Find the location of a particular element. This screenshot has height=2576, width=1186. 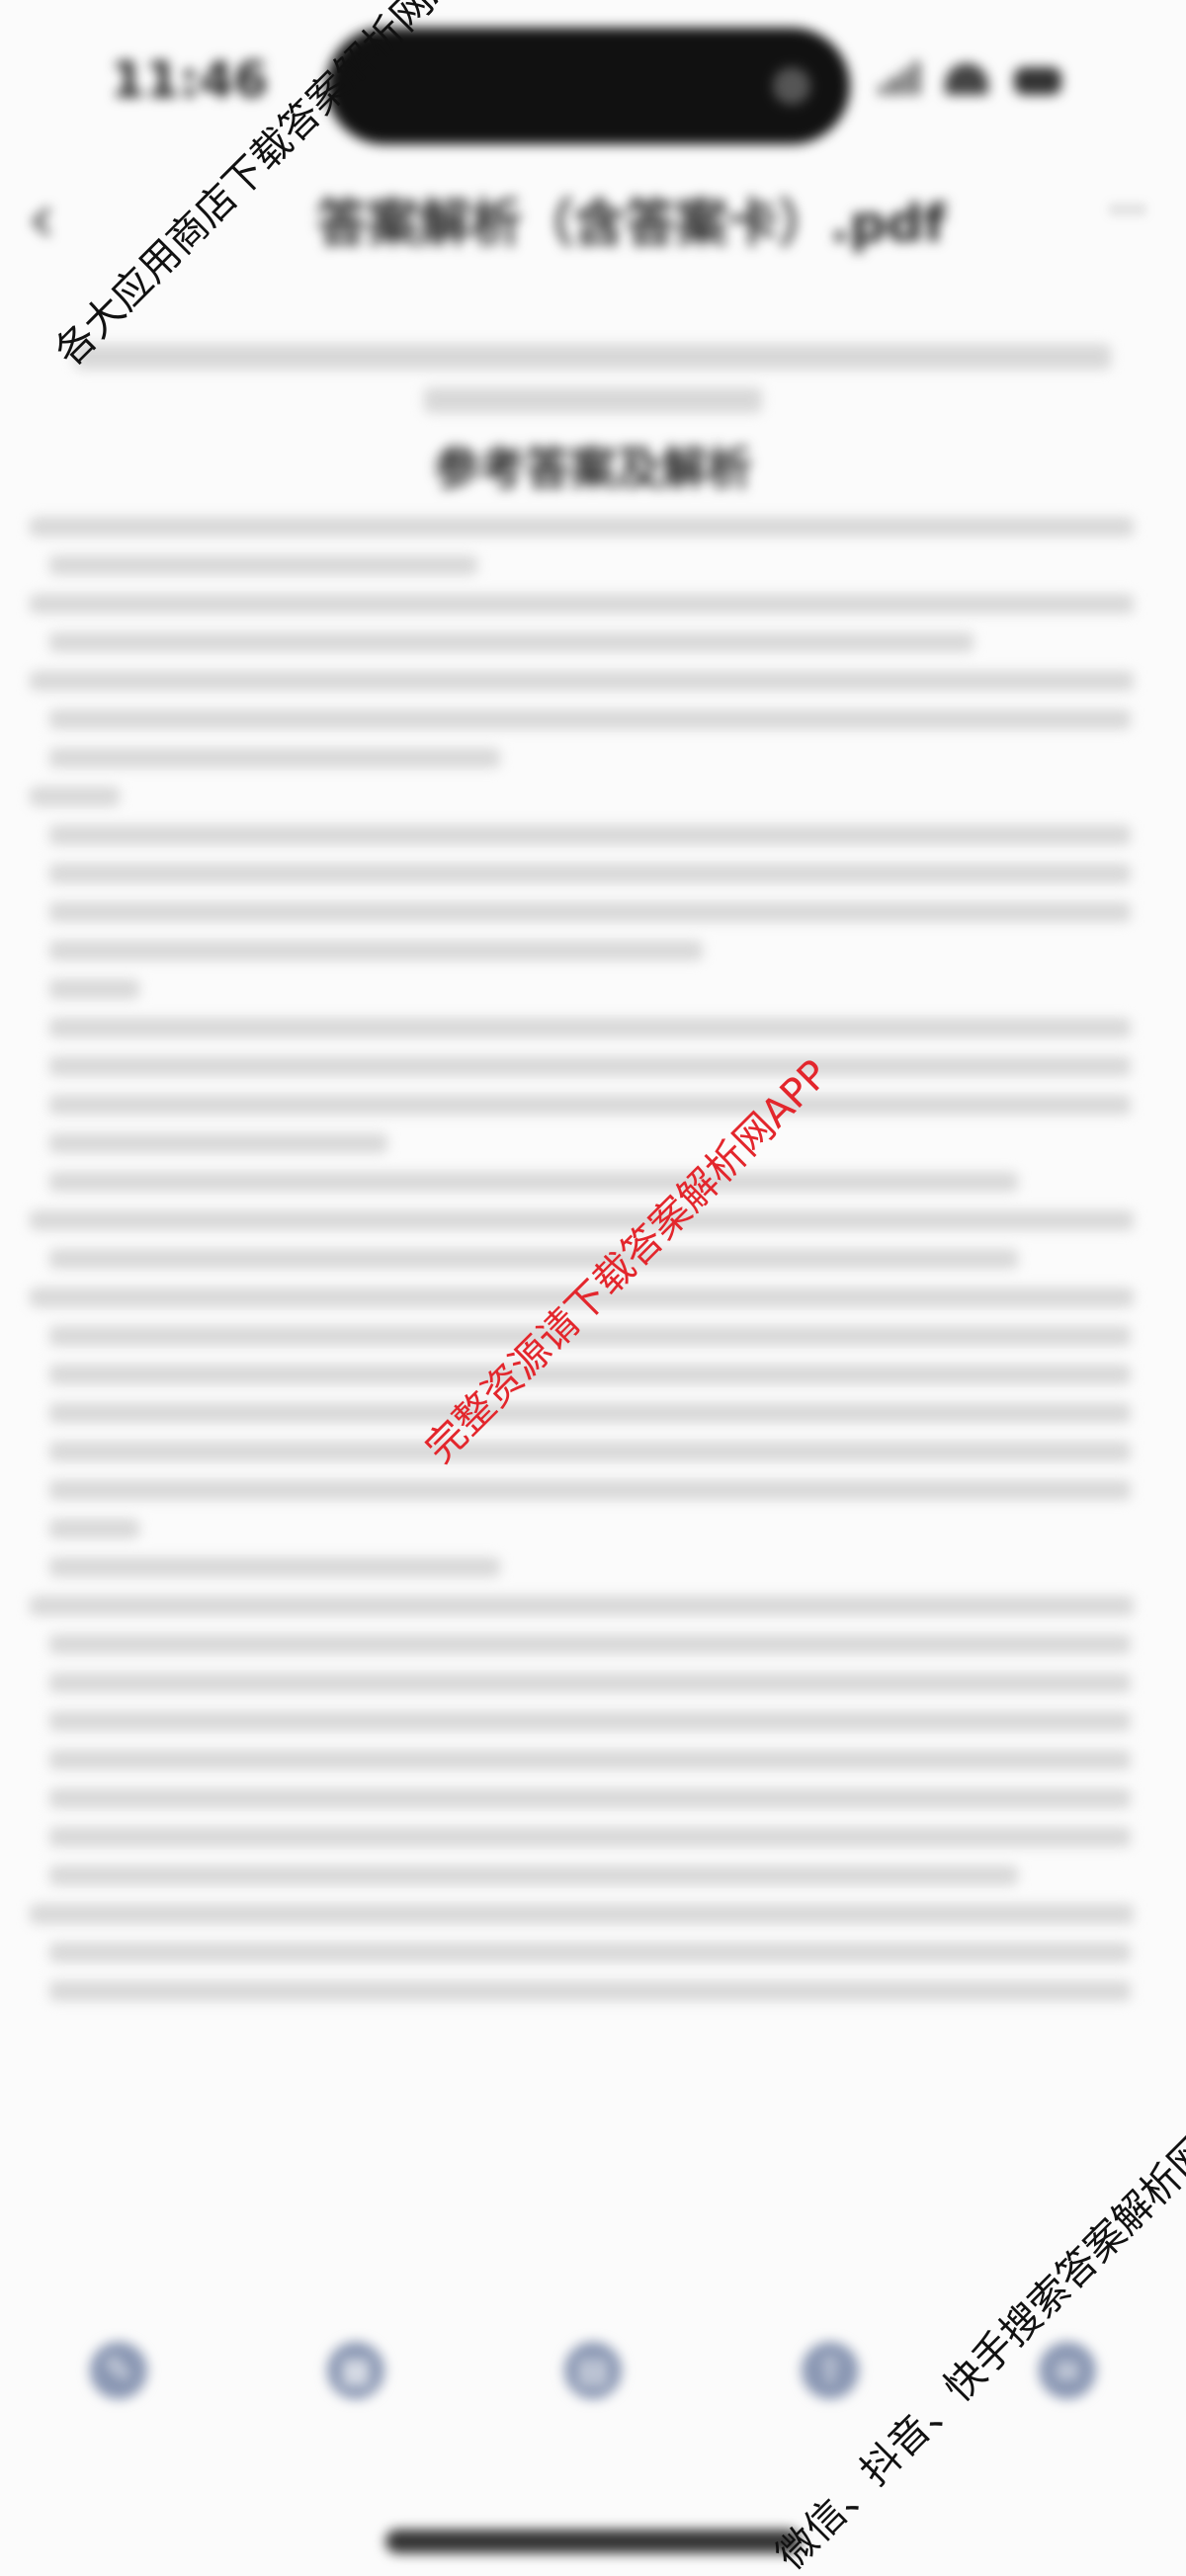

share-icon: ⇪ is located at coordinates (830, 2370).